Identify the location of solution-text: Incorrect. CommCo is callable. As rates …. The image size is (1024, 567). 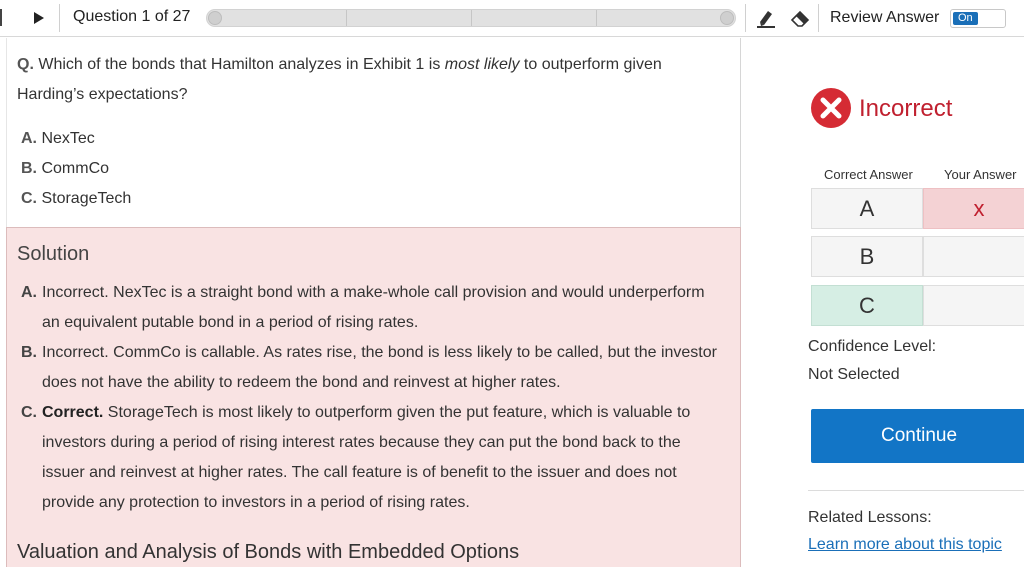
(379, 367).